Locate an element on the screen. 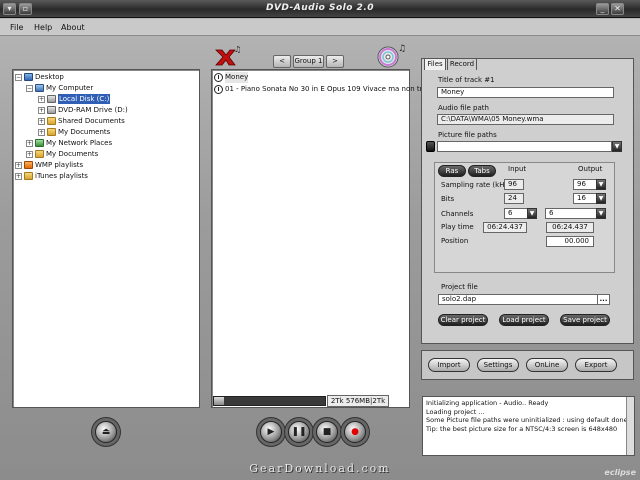  channels-output-select: 6 is located at coordinates (571, 213).